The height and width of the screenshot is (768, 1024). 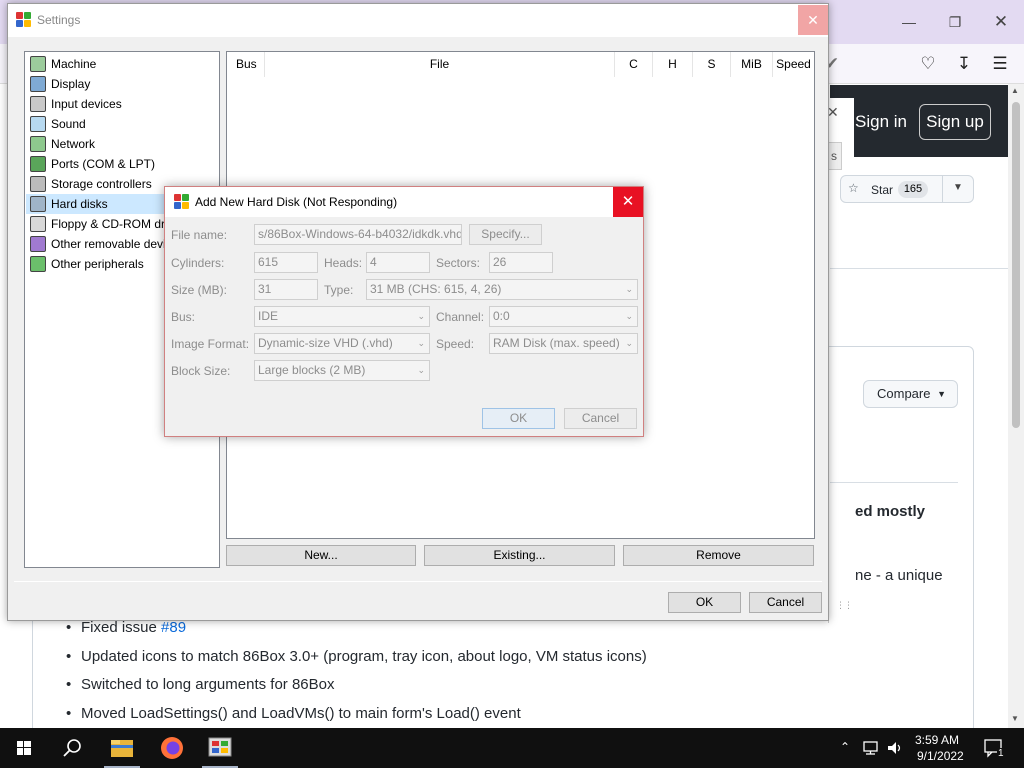 What do you see at coordinates (913, 189) in the screenshot?
I see `star-count: 165` at bounding box center [913, 189].